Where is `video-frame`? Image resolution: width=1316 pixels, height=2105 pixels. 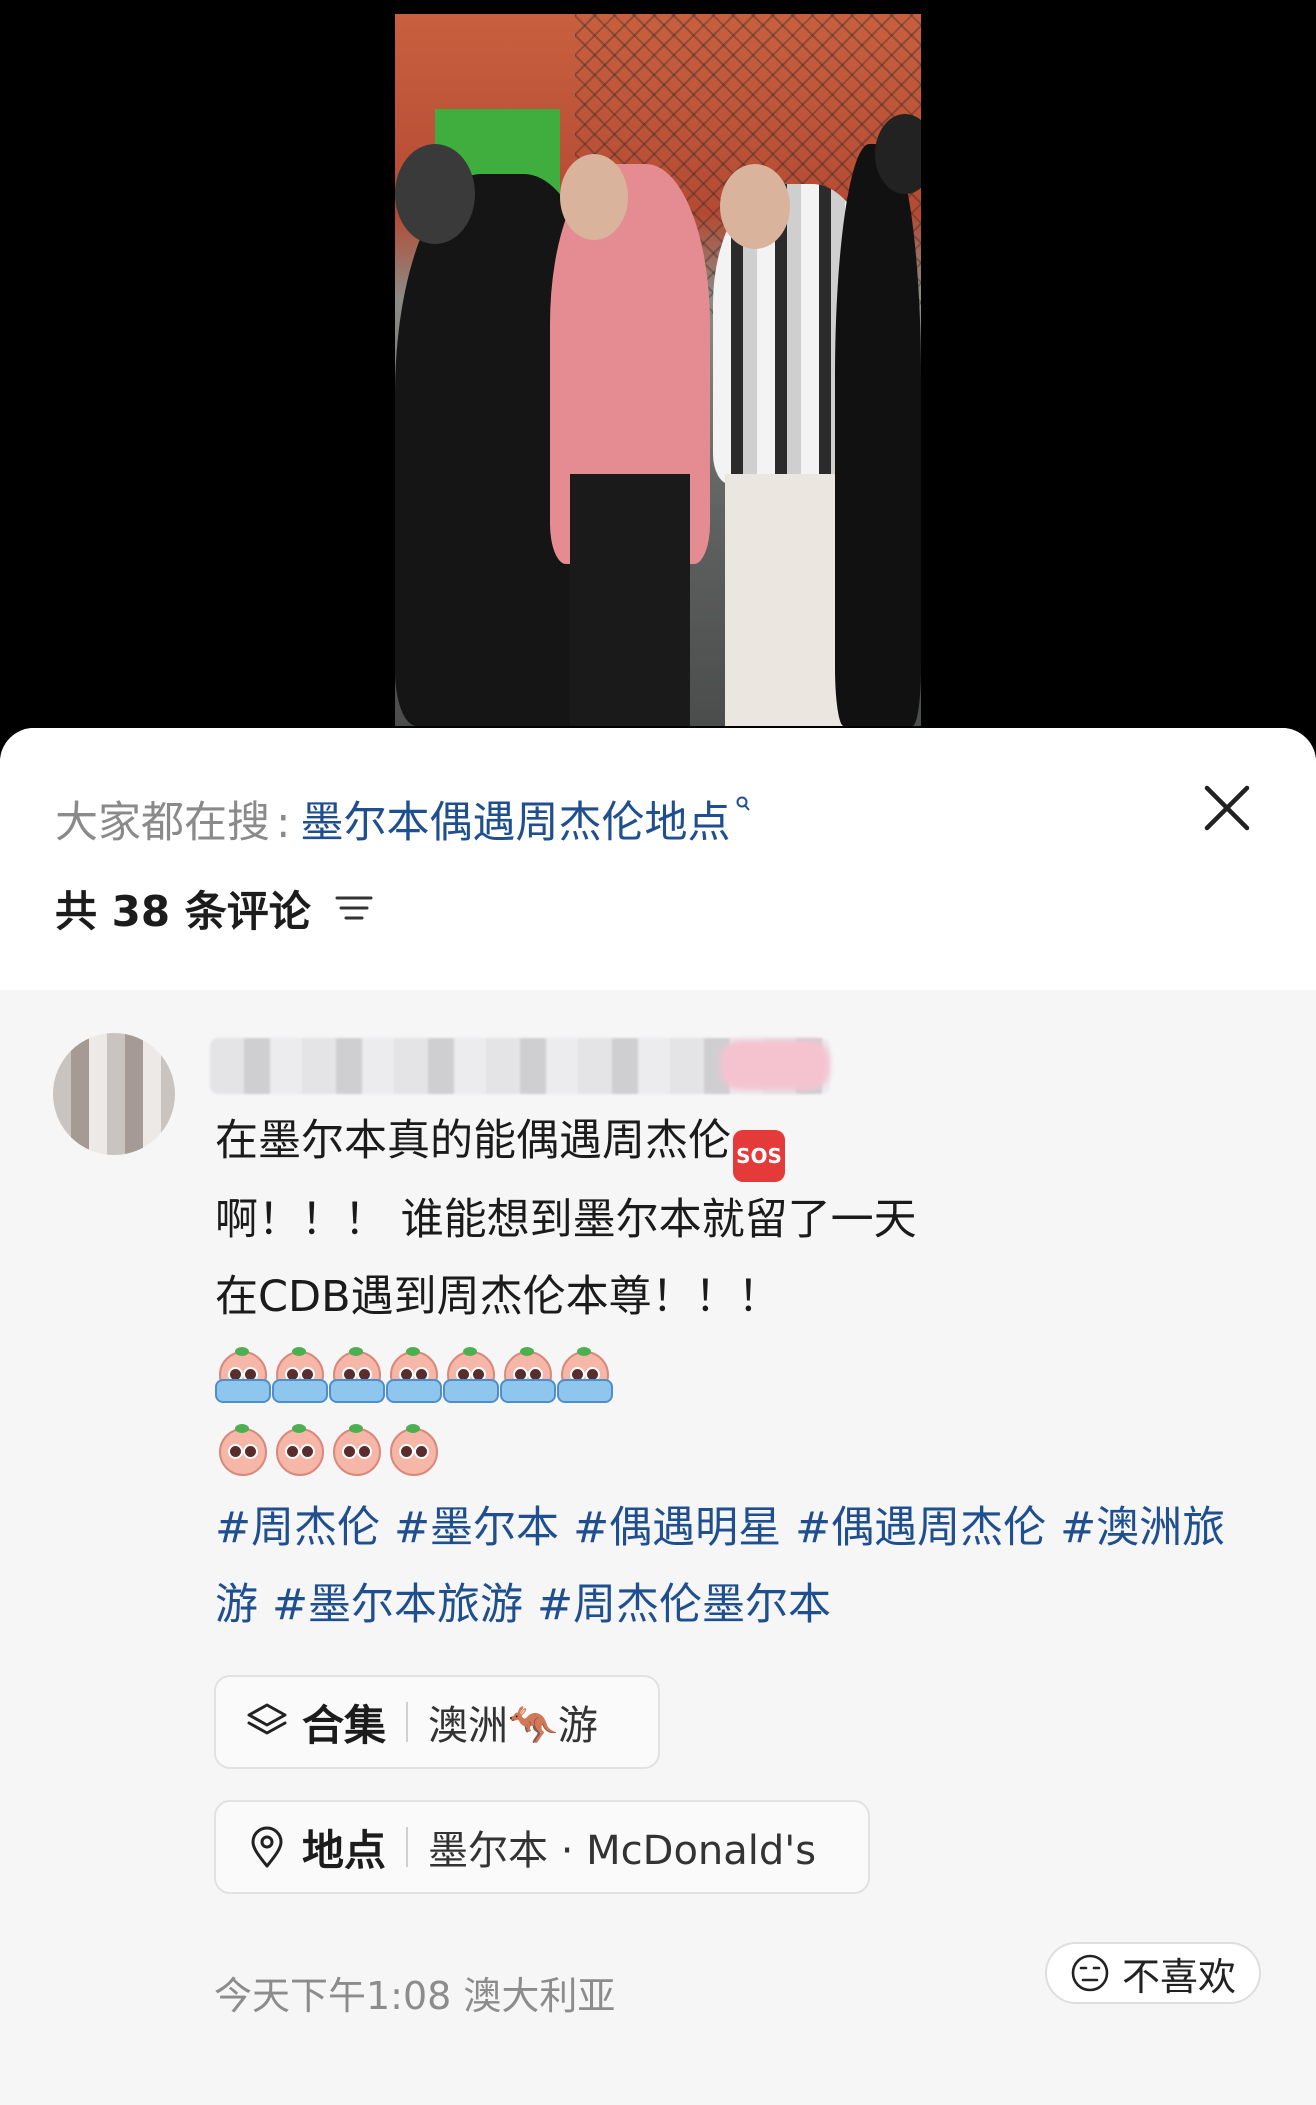 video-frame is located at coordinates (658, 370).